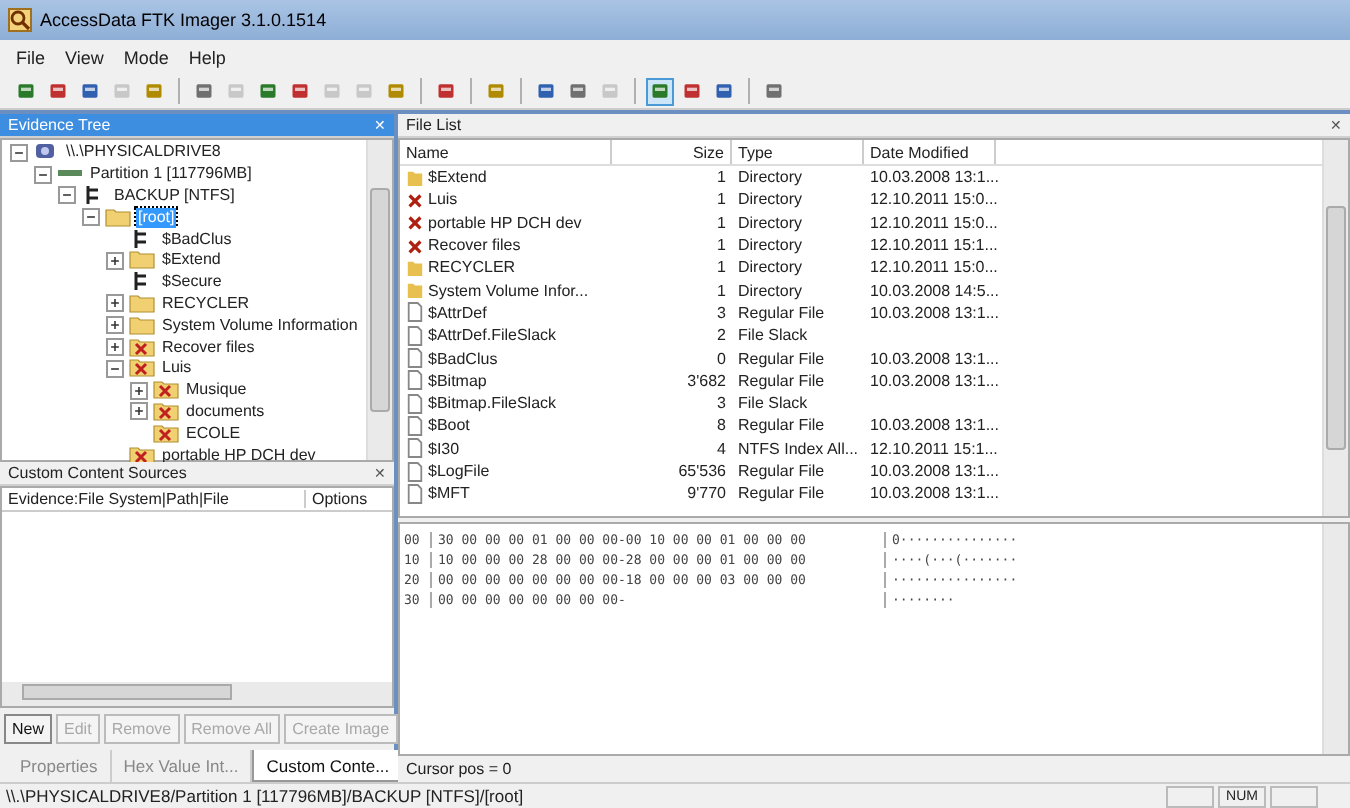 The width and height of the screenshot is (1350, 808). What do you see at coordinates (59, 125) in the screenshot?
I see `pane-title: Evidence Tree` at bounding box center [59, 125].